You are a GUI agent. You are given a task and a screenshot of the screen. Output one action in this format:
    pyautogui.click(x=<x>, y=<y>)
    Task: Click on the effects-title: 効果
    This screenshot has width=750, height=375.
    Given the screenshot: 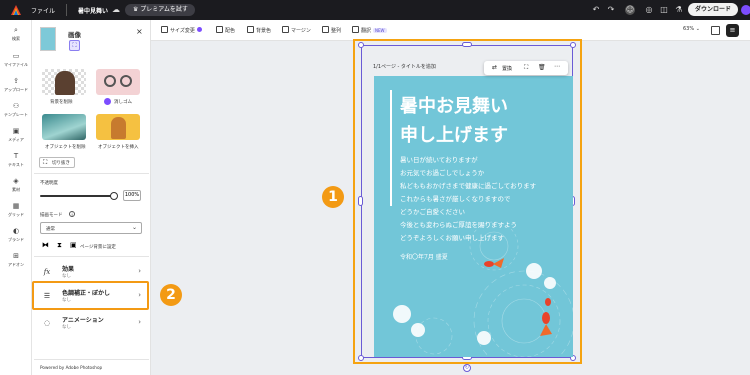 What is the action you would take?
    pyautogui.click(x=68, y=269)
    